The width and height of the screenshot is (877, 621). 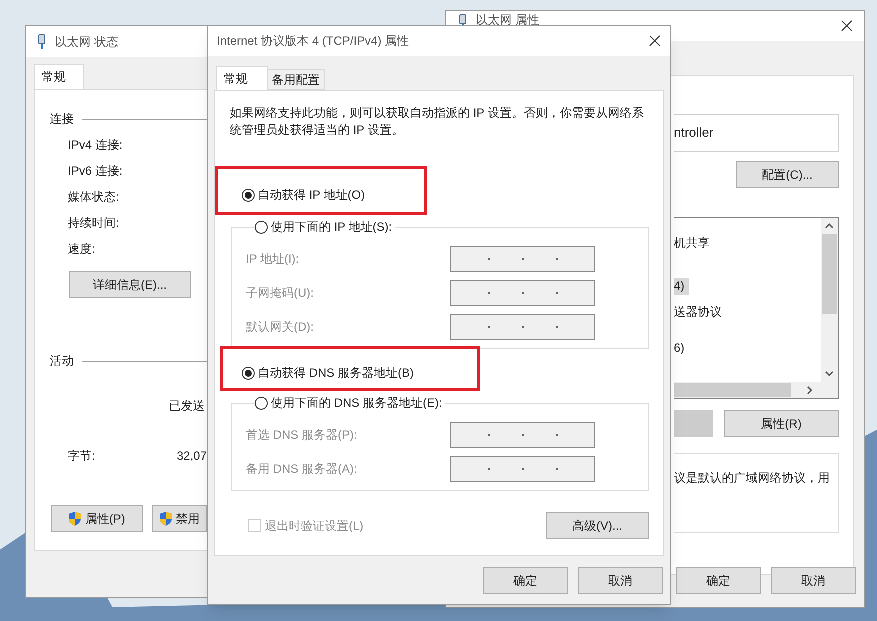 What do you see at coordinates (829, 374) in the screenshot?
I see `chevron-down-icon` at bounding box center [829, 374].